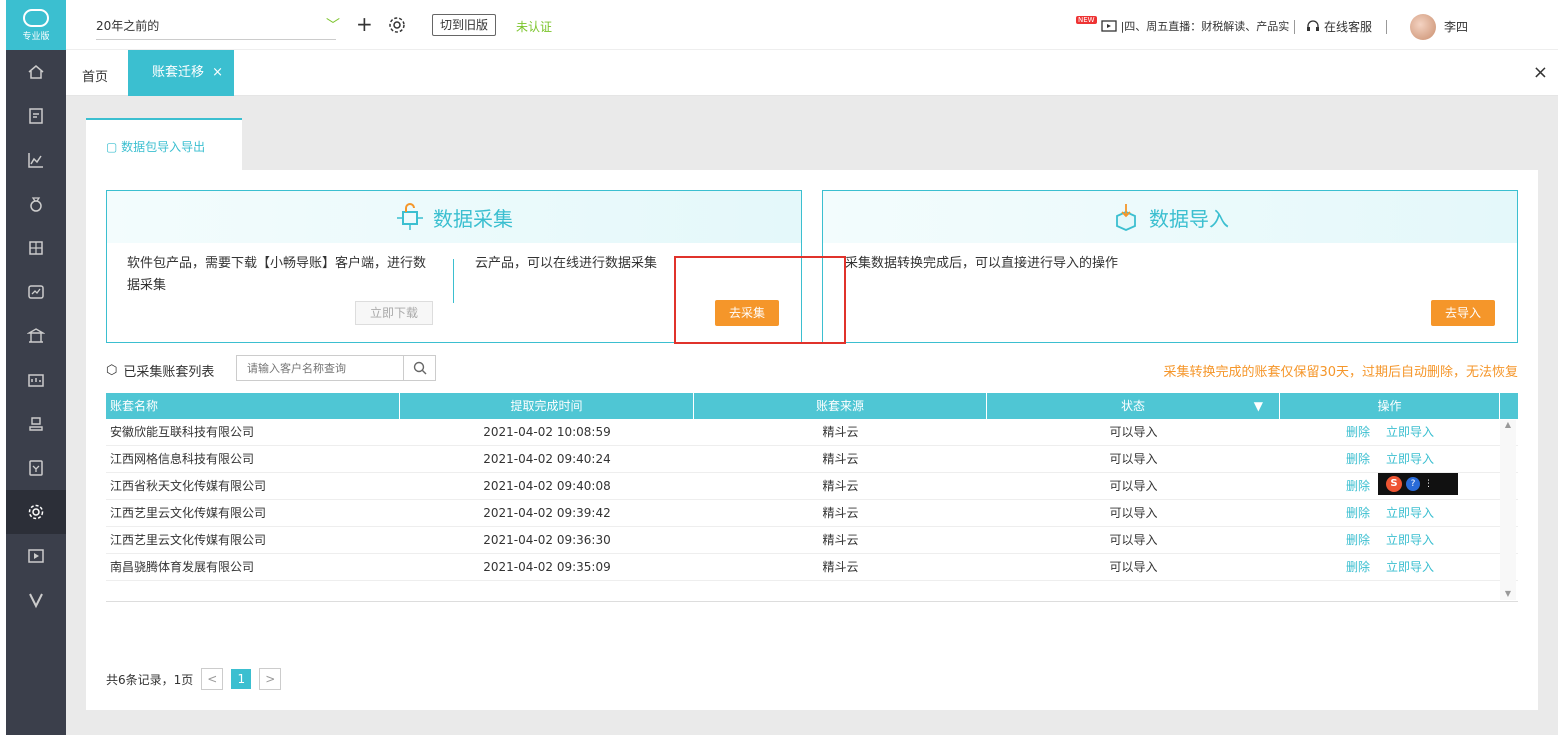  What do you see at coordinates (36, 204) in the screenshot?
I see `money-bag-icon` at bounding box center [36, 204].